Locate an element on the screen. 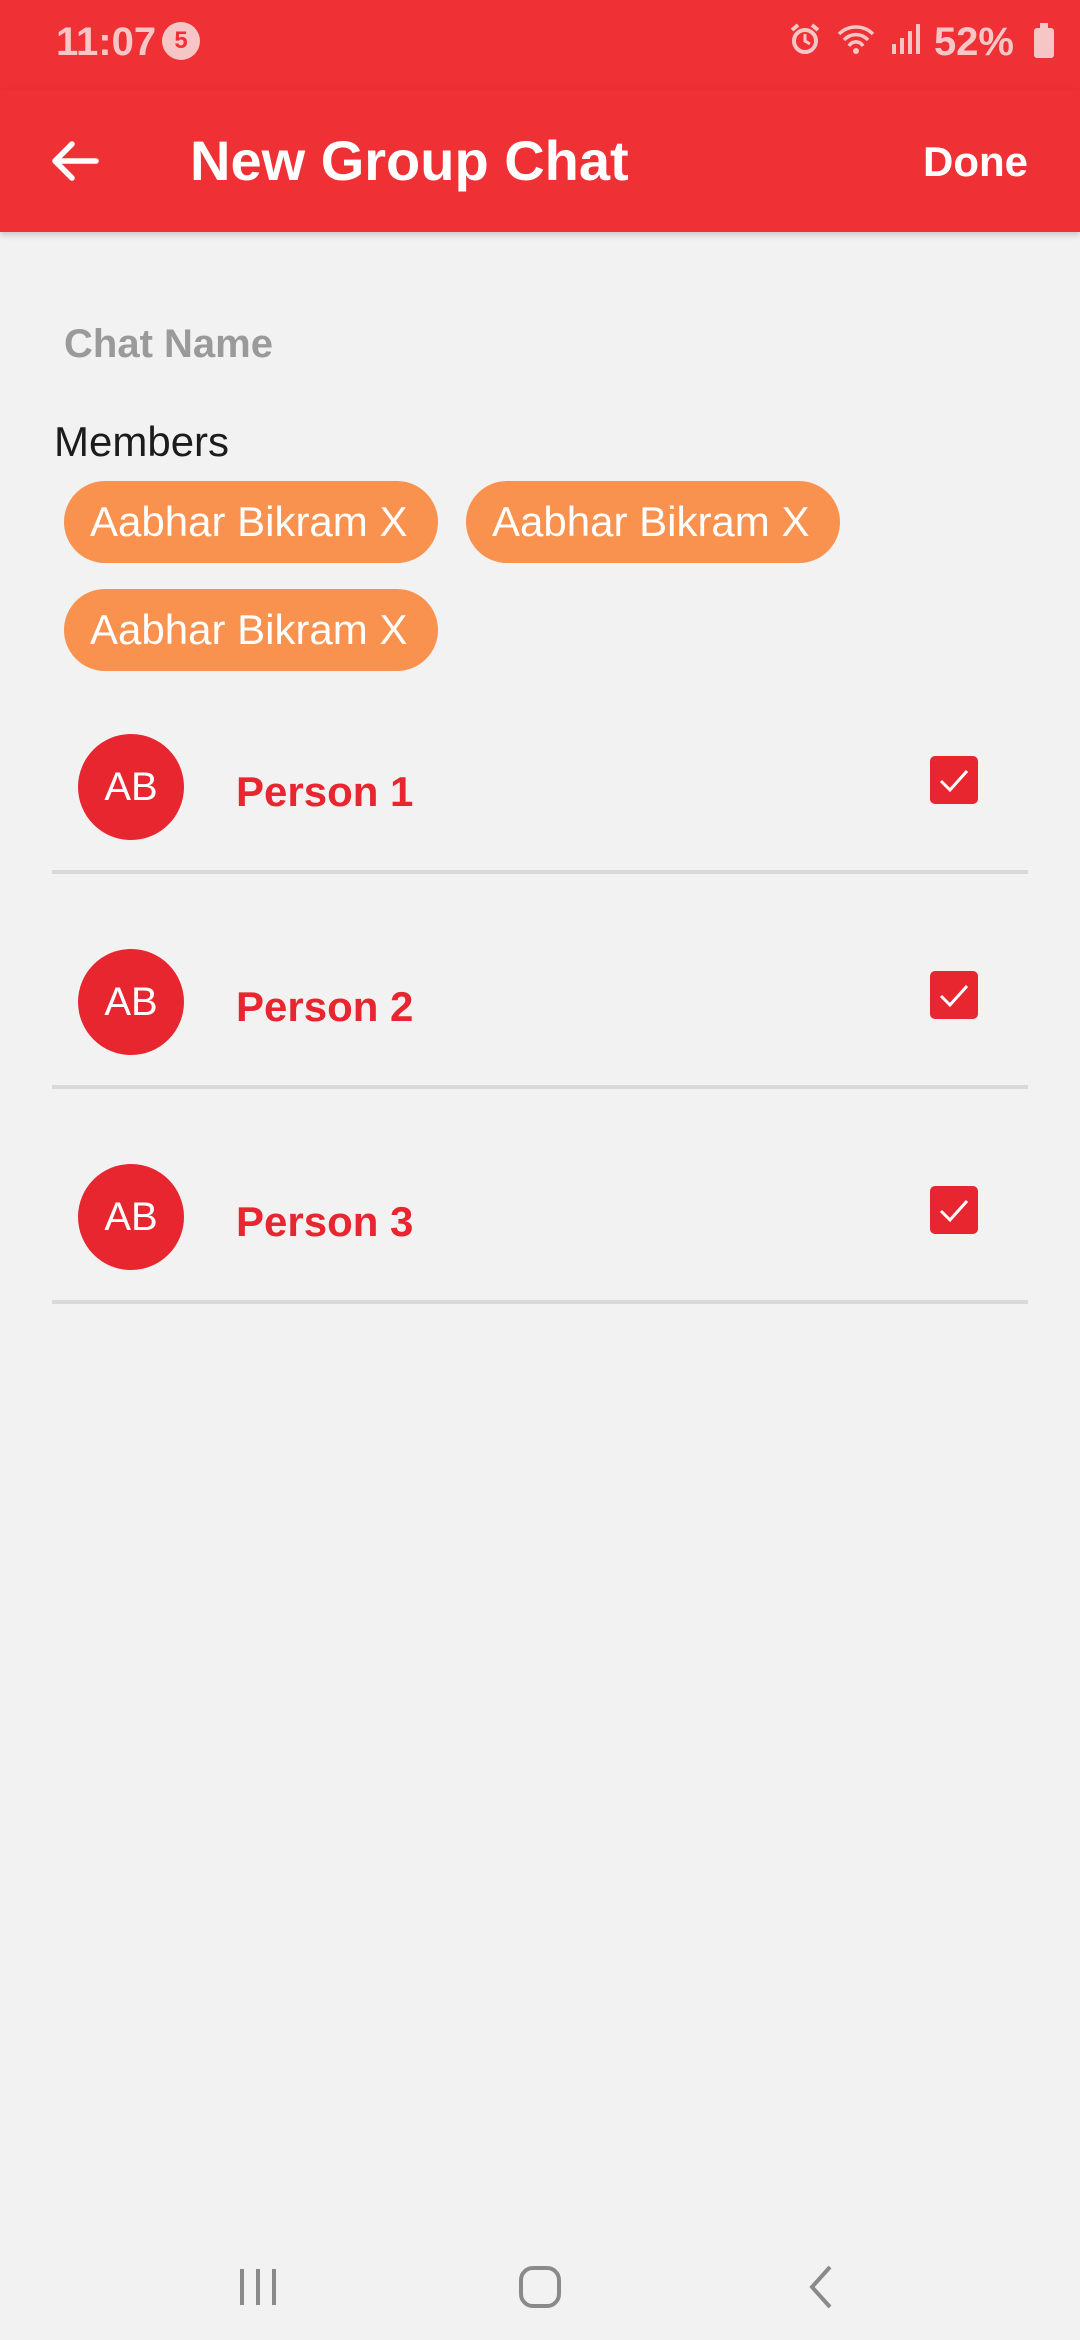 The width and height of the screenshot is (1080, 2340). person-name: Person 1 is located at coordinates (325, 791).